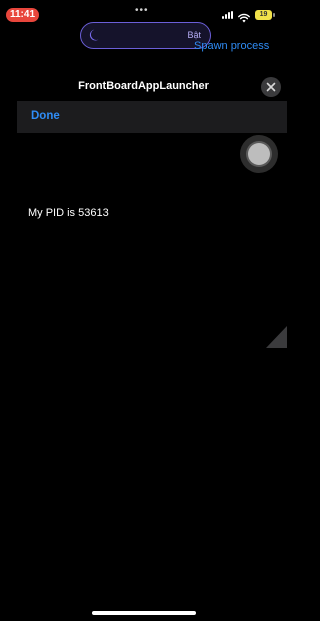  What do you see at coordinates (265, 15) in the screenshot?
I see `battery-icon: 19` at bounding box center [265, 15].